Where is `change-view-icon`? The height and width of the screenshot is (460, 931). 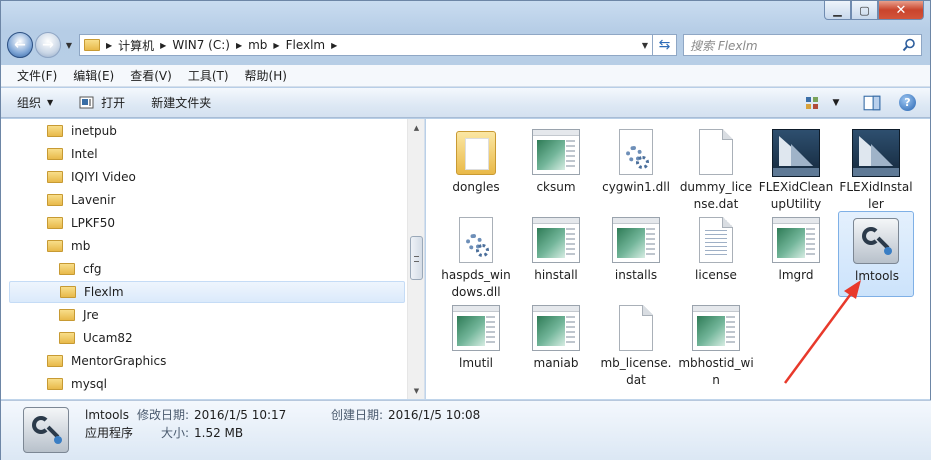 change-view-icon is located at coordinates (813, 103).